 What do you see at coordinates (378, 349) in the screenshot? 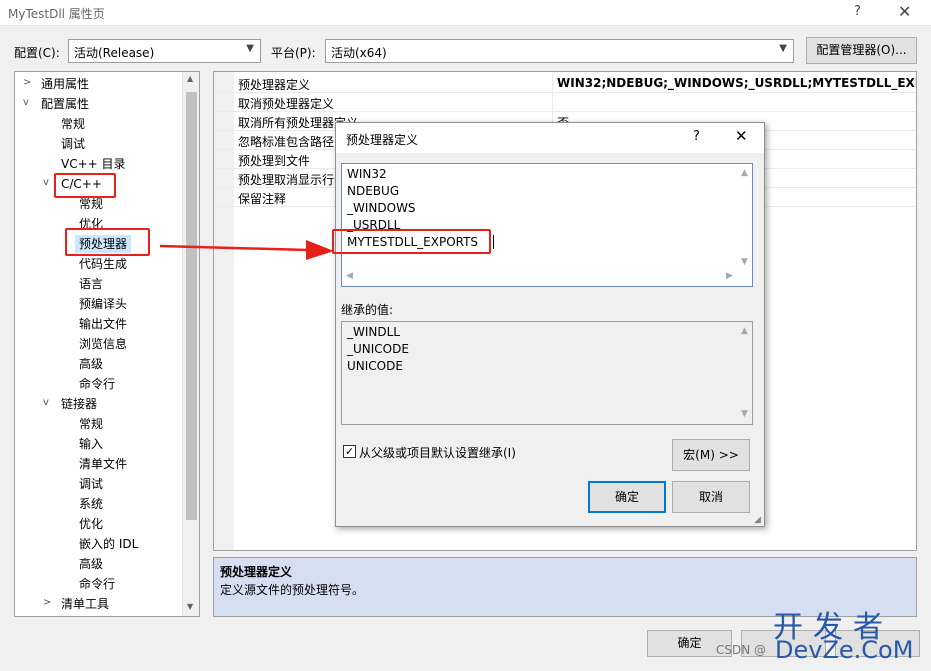
I see `inherited-line: _UNICODE` at bounding box center [378, 349].